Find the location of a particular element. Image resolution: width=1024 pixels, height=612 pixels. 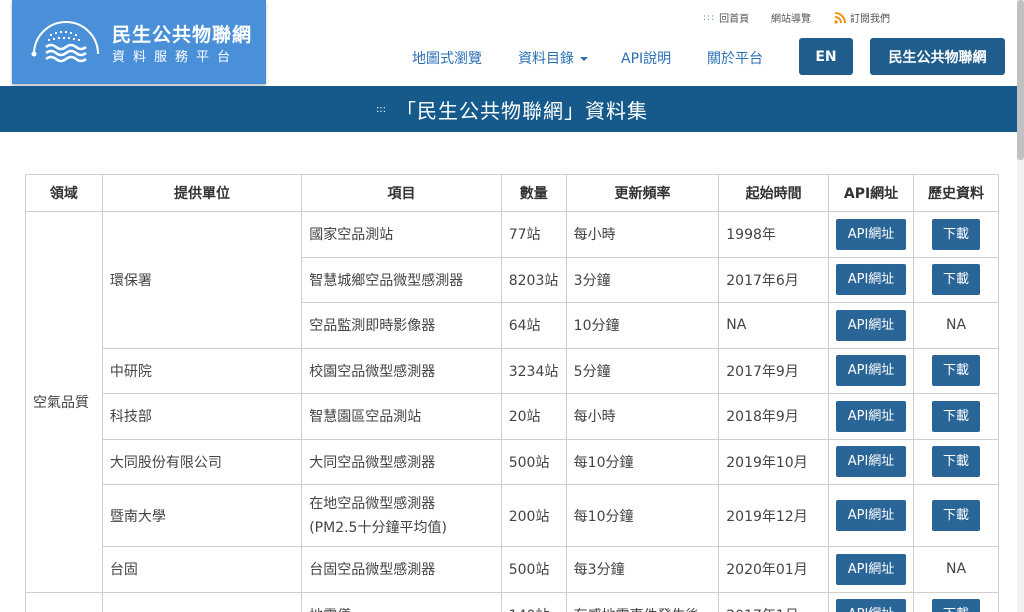

count-cell: 77站 is located at coordinates (533, 234).